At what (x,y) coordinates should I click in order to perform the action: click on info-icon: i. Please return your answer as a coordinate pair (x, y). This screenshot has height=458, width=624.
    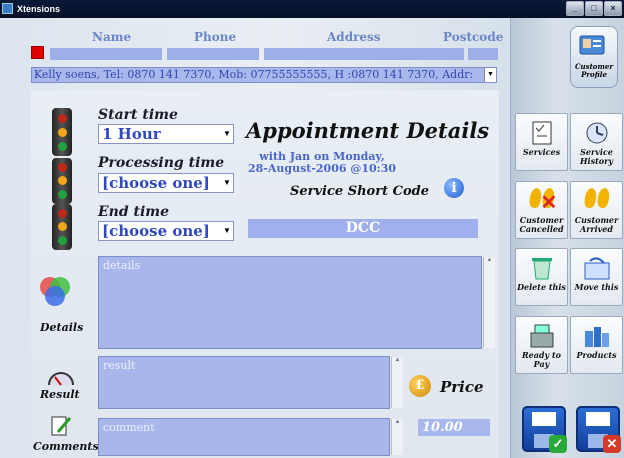
    Looking at the image, I should click on (454, 188).